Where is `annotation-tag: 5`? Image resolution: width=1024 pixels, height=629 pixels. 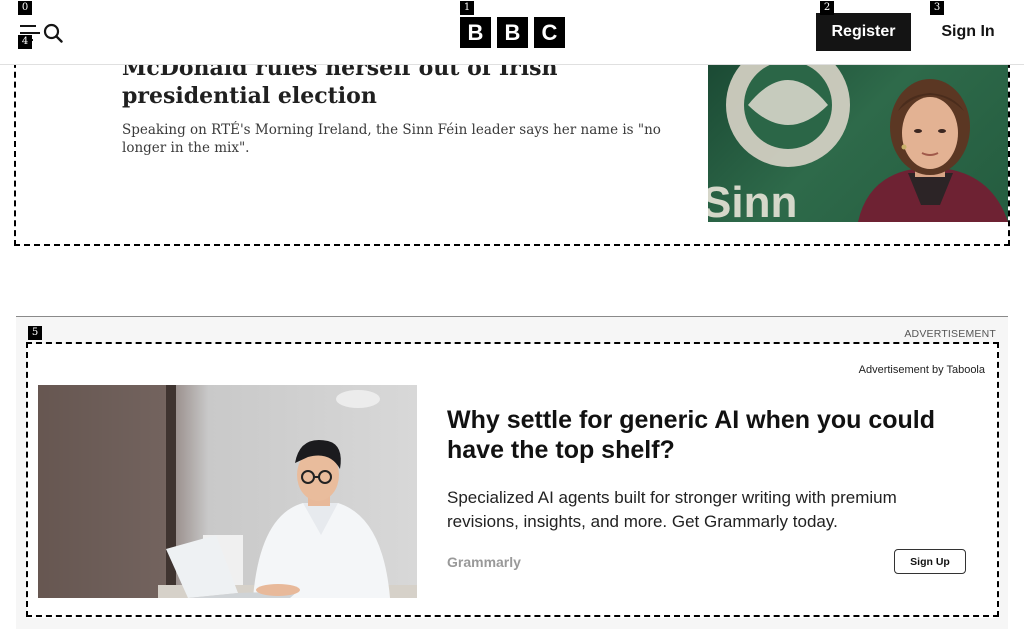
annotation-tag: 5 is located at coordinates (35, 333).